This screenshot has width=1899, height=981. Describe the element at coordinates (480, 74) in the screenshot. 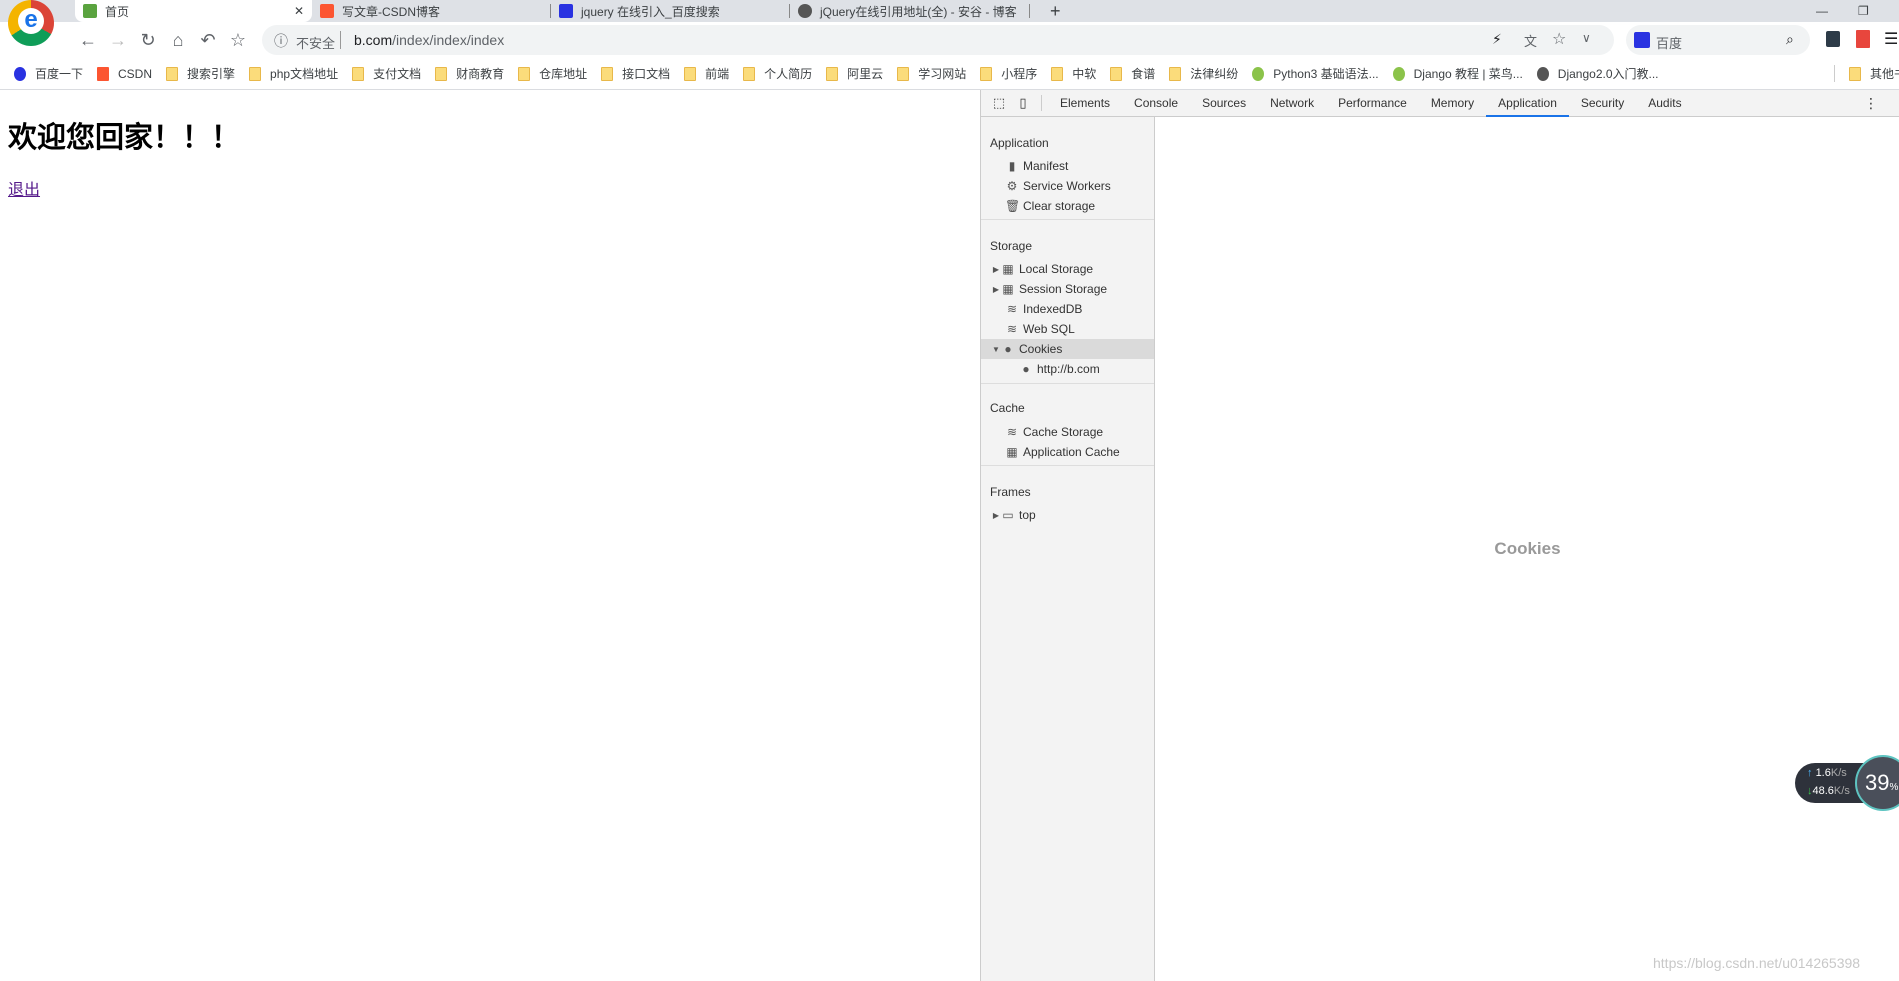

I see `bookmark-label: 财商教育` at that location.